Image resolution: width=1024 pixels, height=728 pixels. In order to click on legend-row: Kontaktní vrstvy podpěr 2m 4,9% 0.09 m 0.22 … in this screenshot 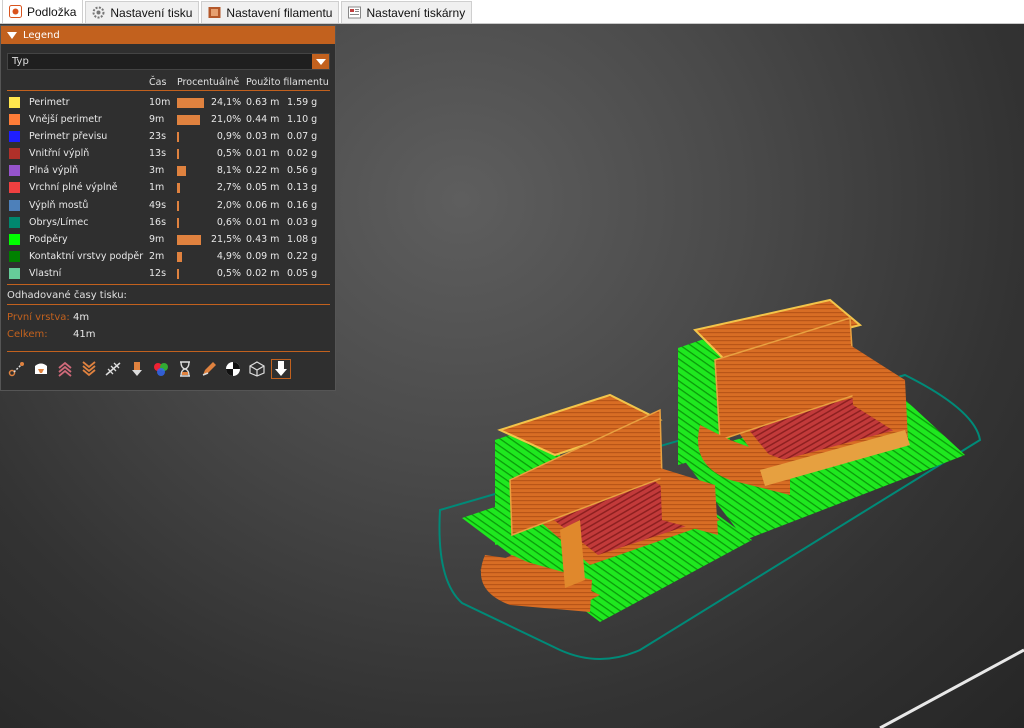, I will do `click(169, 256)`.